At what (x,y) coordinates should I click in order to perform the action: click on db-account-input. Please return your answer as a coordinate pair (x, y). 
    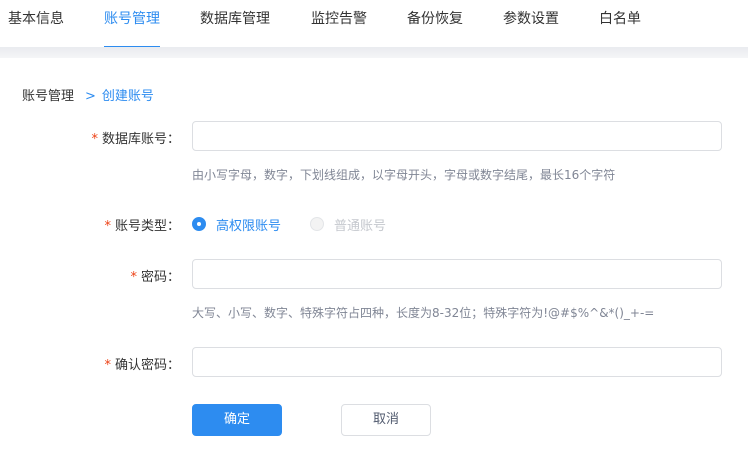
    Looking at the image, I should click on (457, 136).